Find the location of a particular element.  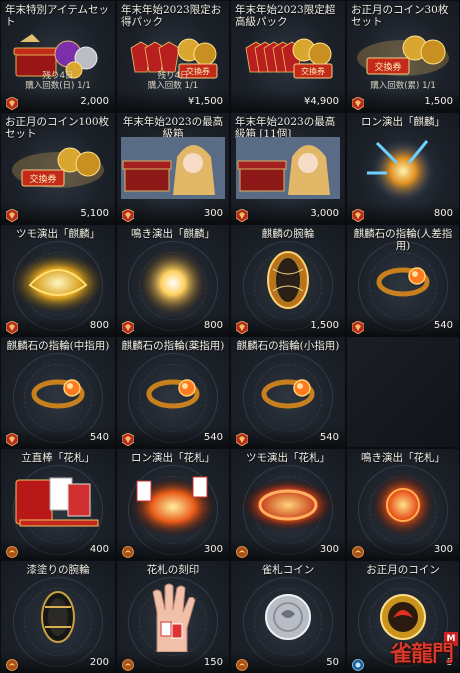

item-title: ロン演出「麒麟」 is located at coordinates (403, 122).